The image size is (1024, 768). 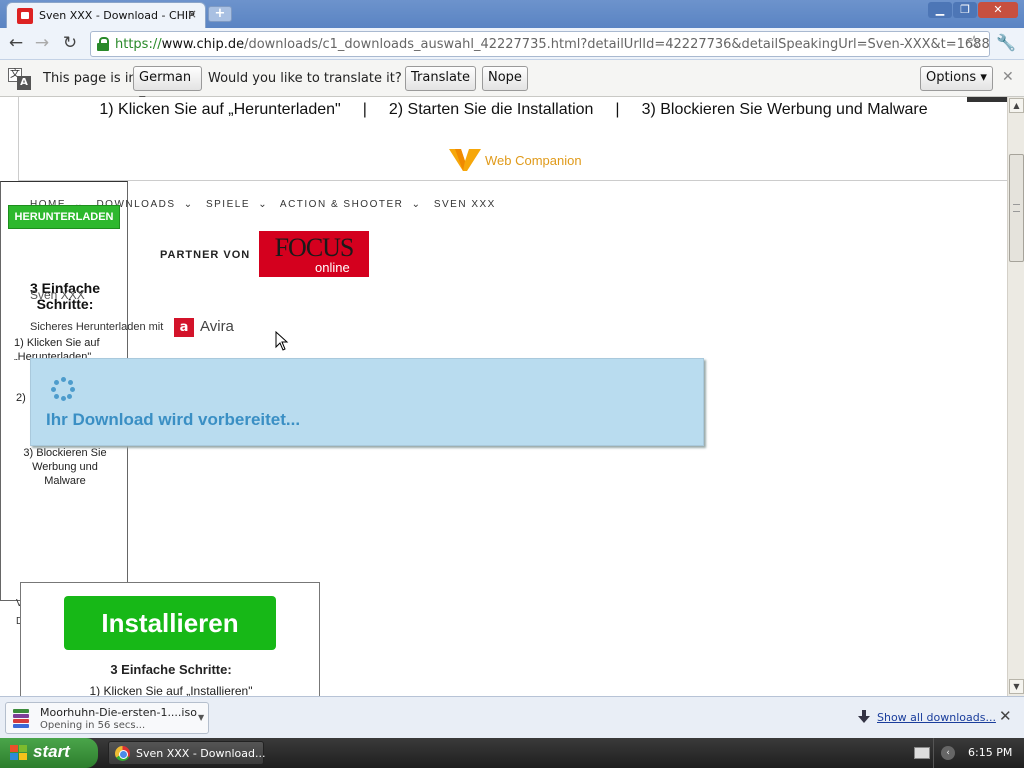 What do you see at coordinates (138, 44) in the screenshot?
I see `url-scheme: https://` at bounding box center [138, 44].